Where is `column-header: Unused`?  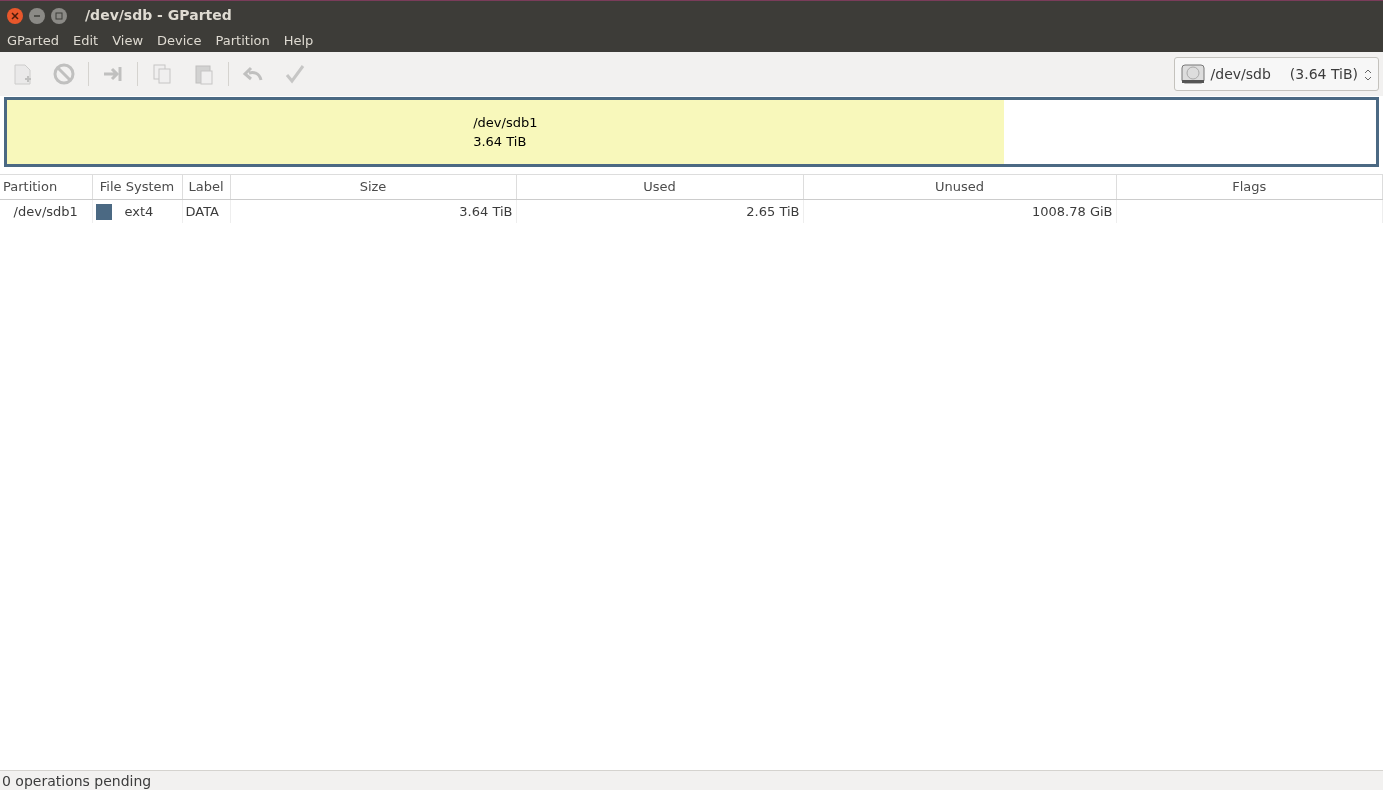 column-header: Unused is located at coordinates (959, 186).